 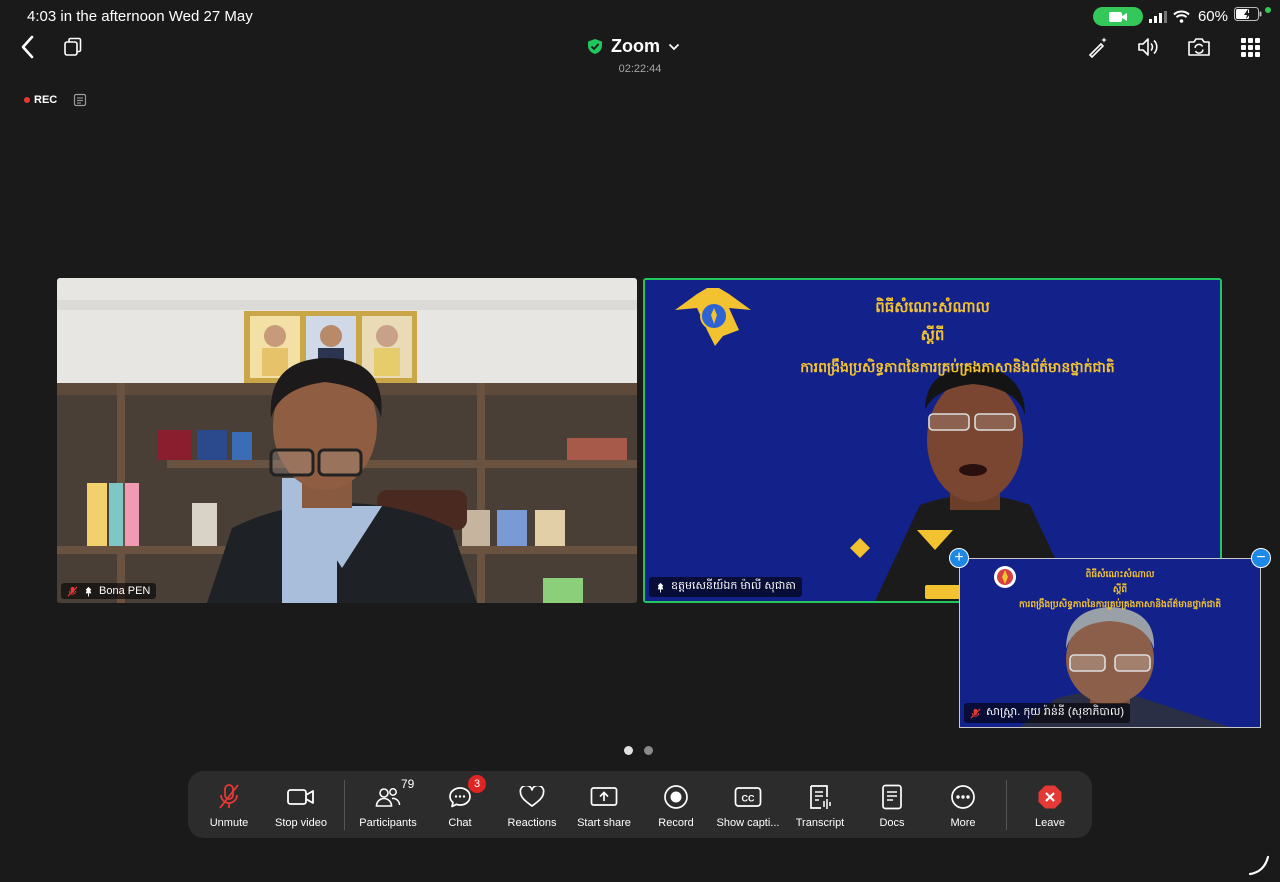 What do you see at coordinates (959, 558) in the screenshot?
I see `expand-pip-button: +` at bounding box center [959, 558].